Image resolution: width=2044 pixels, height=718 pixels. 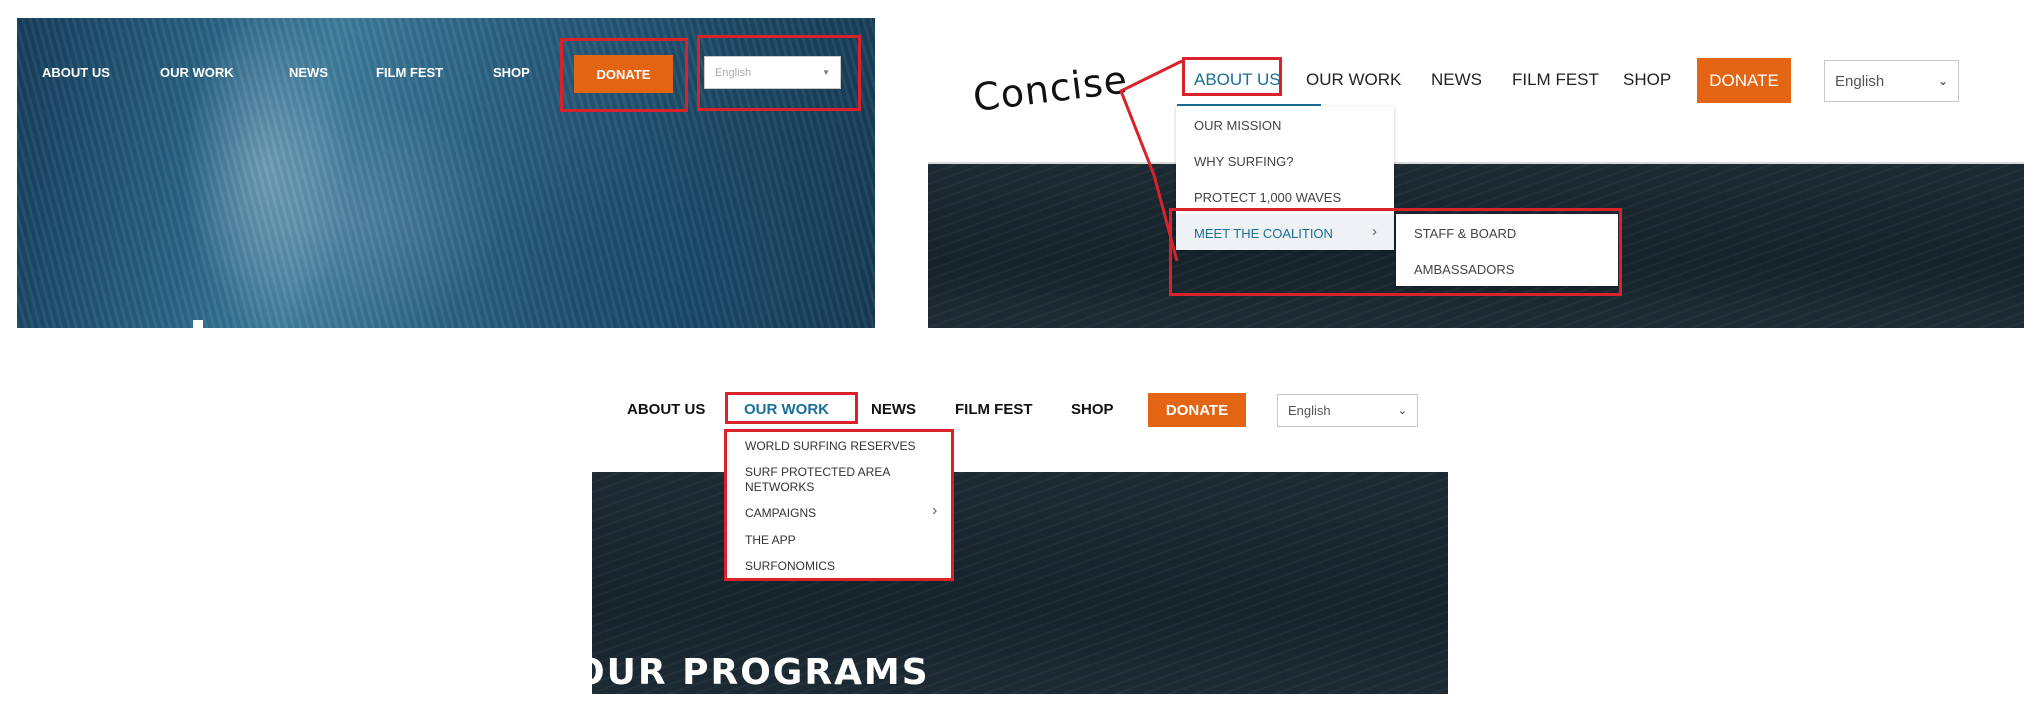 I want to click on coalition-submenu: STAFF & BOARD AMBASSADORS, so click(x=1507, y=250).